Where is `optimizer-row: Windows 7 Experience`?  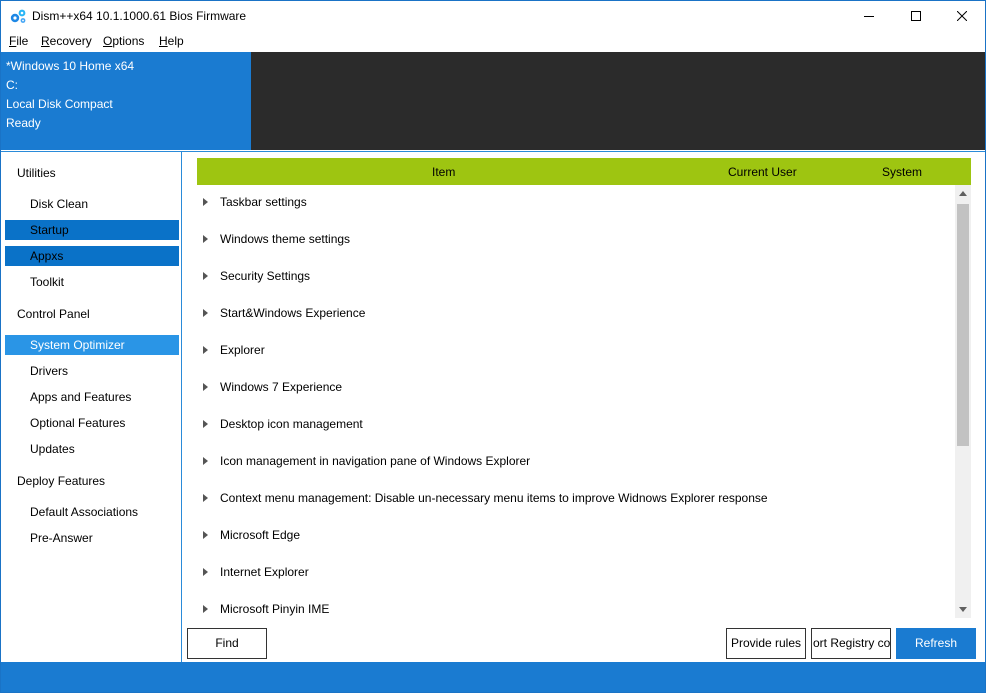 optimizer-row: Windows 7 Experience is located at coordinates (576, 388).